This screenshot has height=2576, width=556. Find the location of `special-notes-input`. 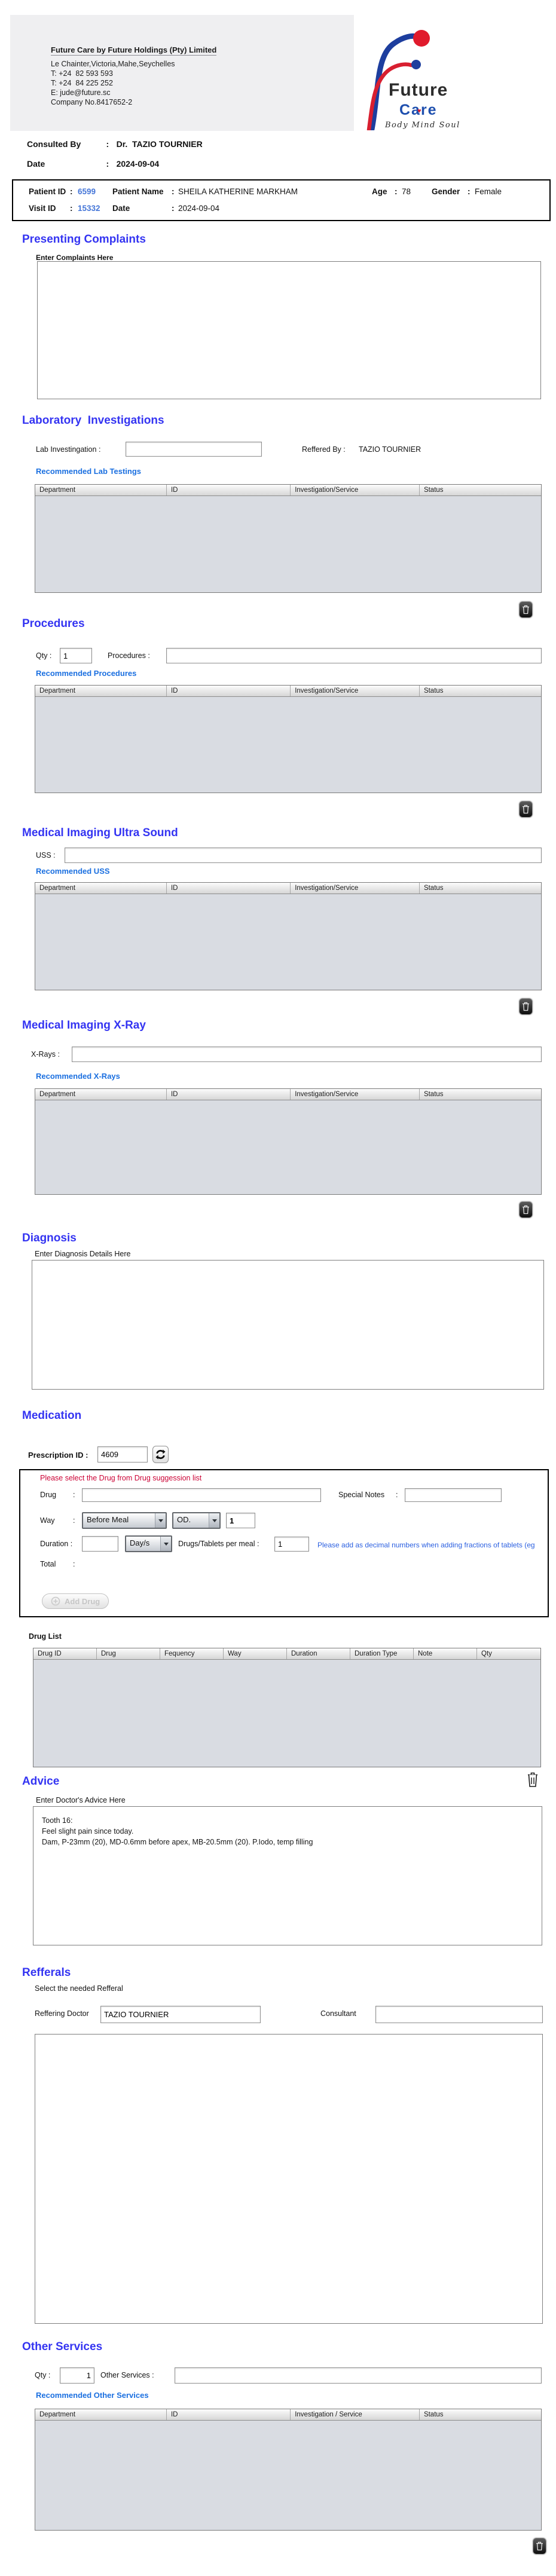

special-notes-input is located at coordinates (454, 1495).